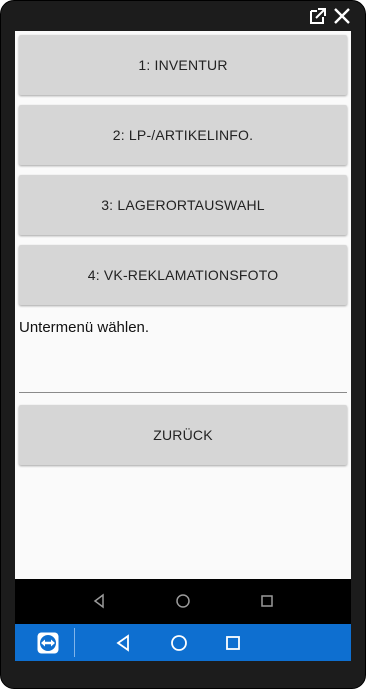  What do you see at coordinates (342, 16) in the screenshot?
I see `close-icon` at bounding box center [342, 16].